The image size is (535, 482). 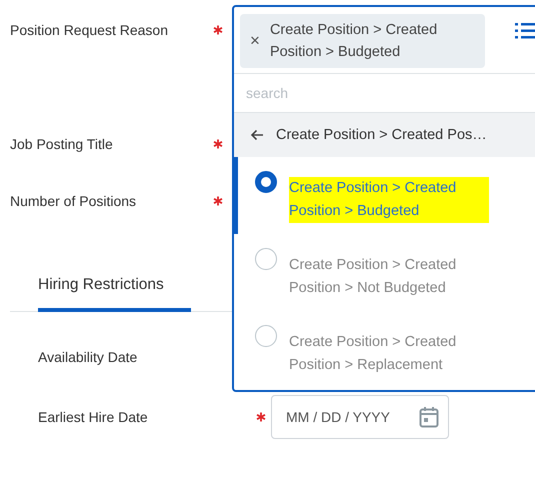 I want to click on date-field: MM / DD / YYYY, so click(x=360, y=417).